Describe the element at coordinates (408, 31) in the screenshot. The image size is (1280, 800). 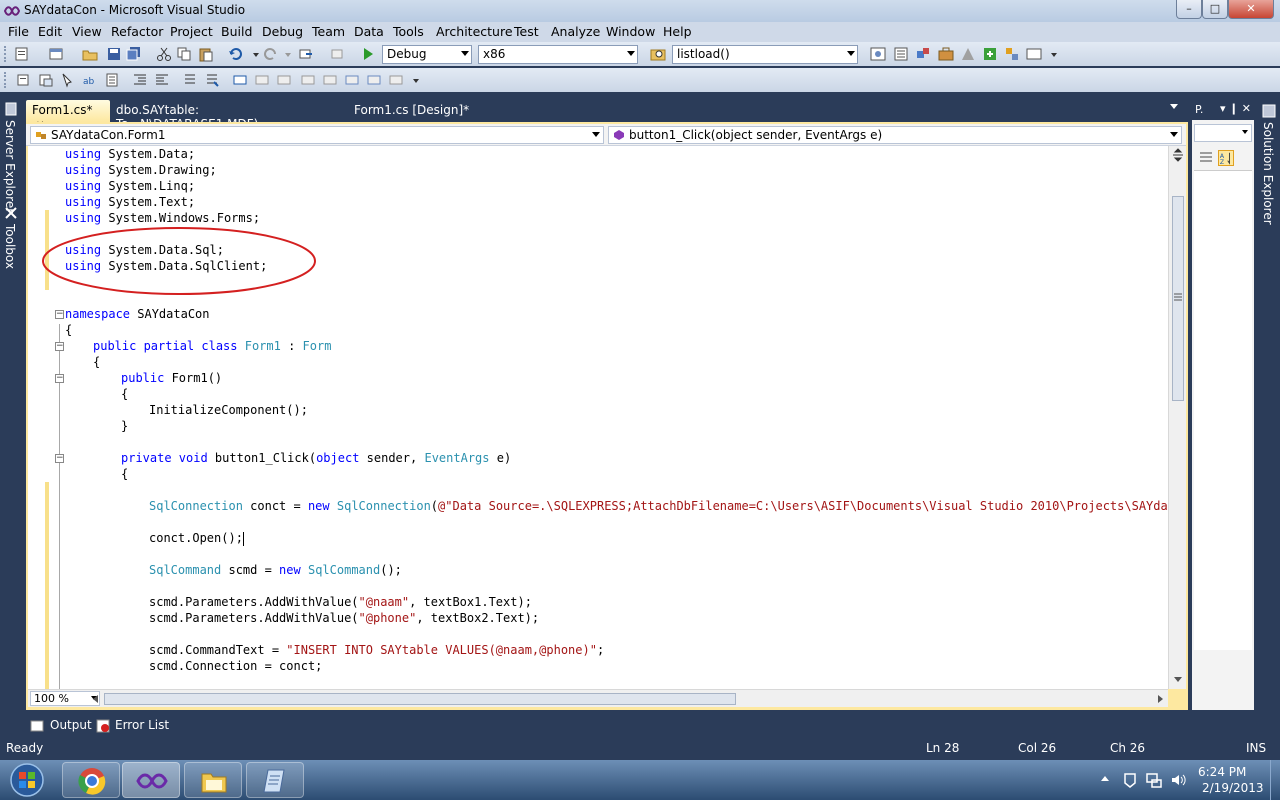
I see `menu-tools: Tools` at that location.